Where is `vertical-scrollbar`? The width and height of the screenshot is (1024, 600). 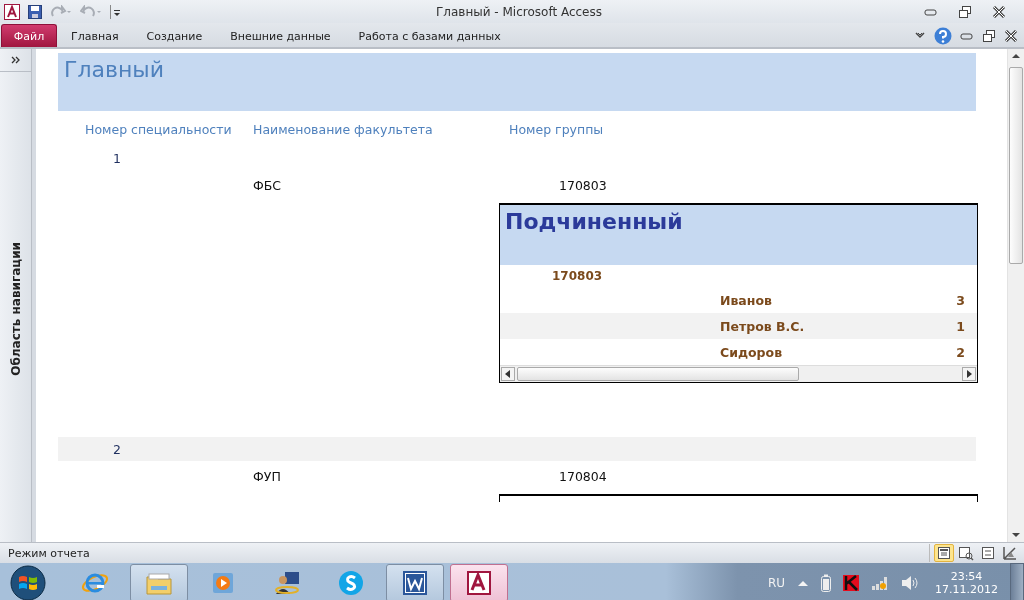 vertical-scrollbar is located at coordinates (1015, 295).